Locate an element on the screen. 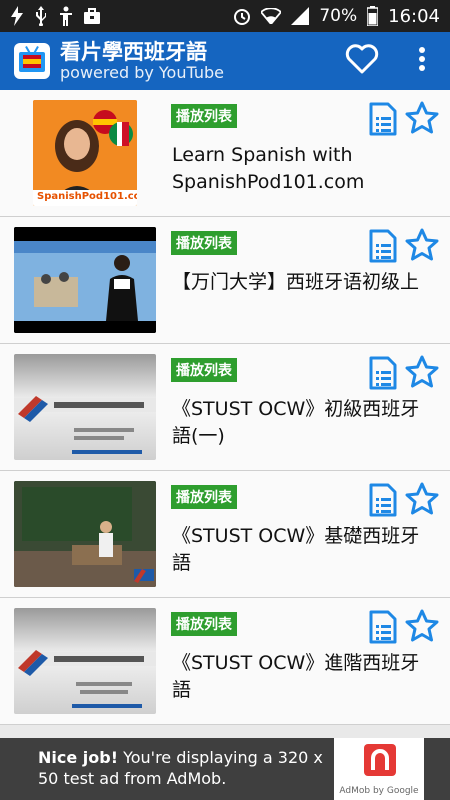 This screenshot has width=450, height=800. favorites-button is located at coordinates (362, 61).